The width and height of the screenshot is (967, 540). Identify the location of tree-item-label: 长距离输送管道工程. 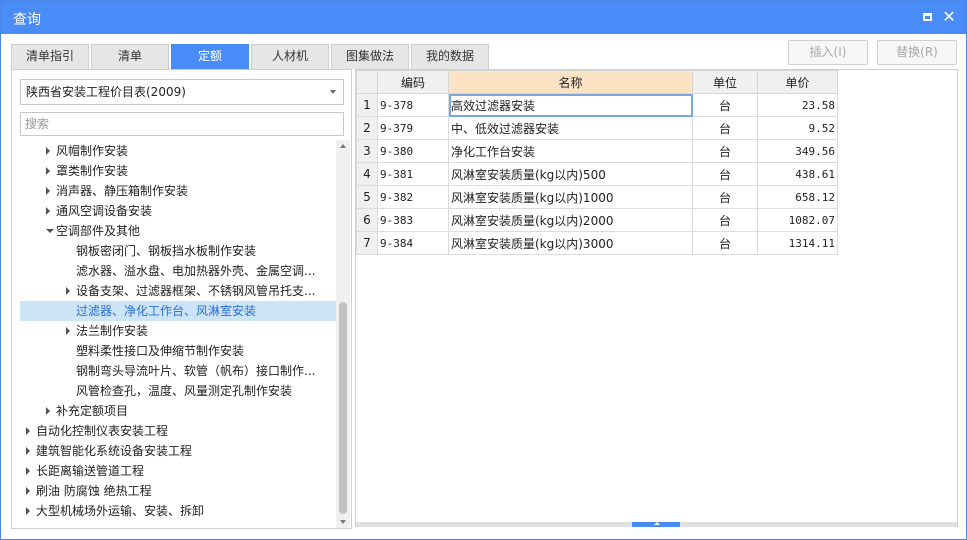
(90, 471).